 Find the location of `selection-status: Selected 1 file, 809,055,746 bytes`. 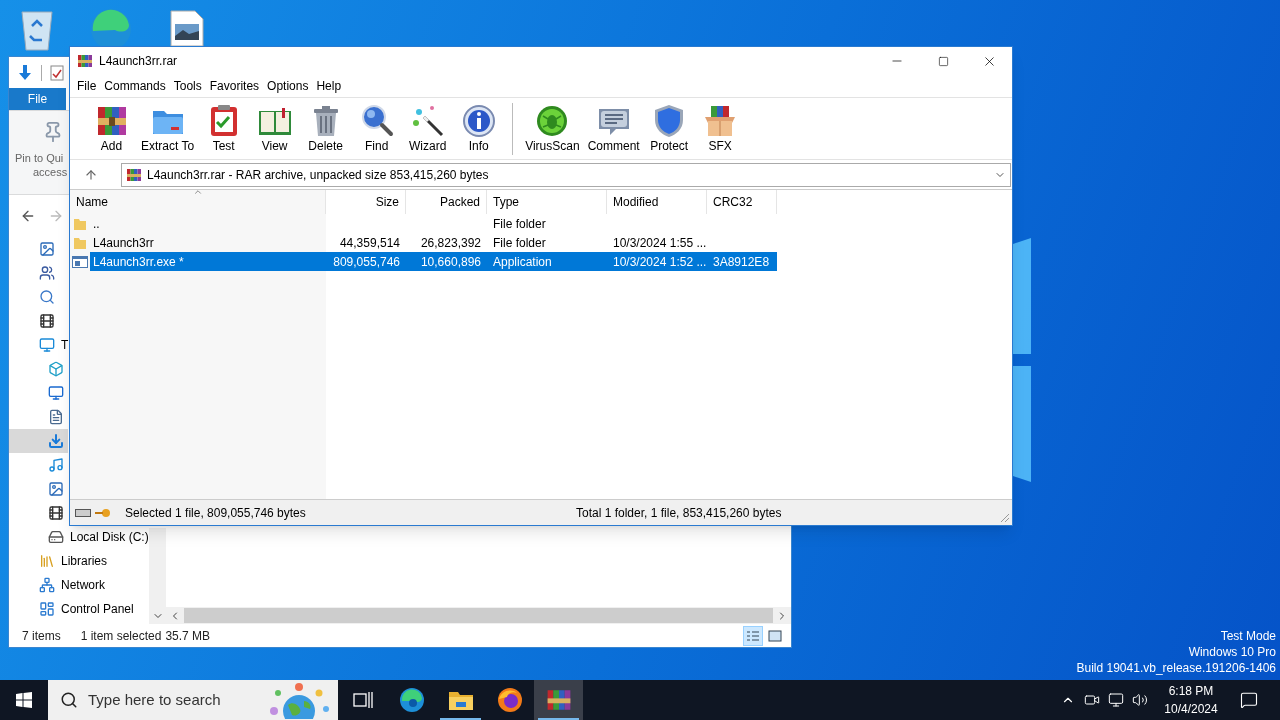

selection-status: Selected 1 file, 809,055,746 bytes is located at coordinates (216, 513).